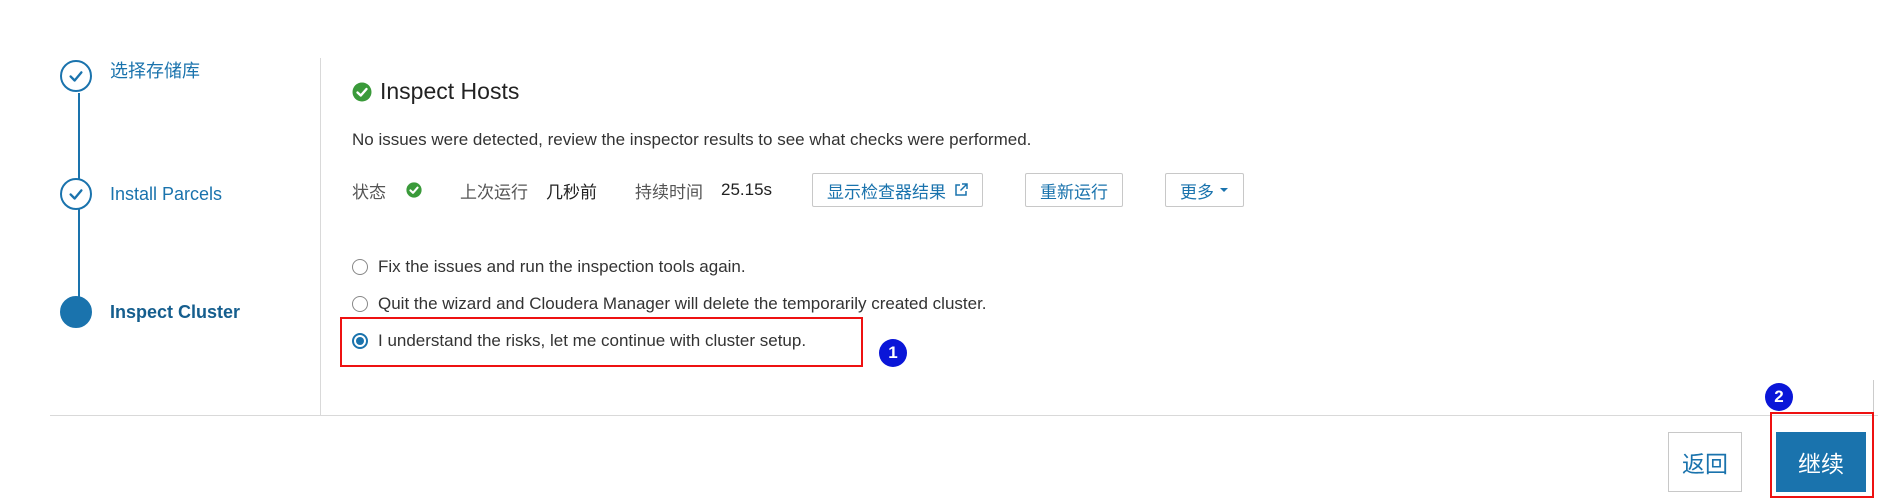  I want to click on more-dropdown-button: 更多, so click(1205, 190).